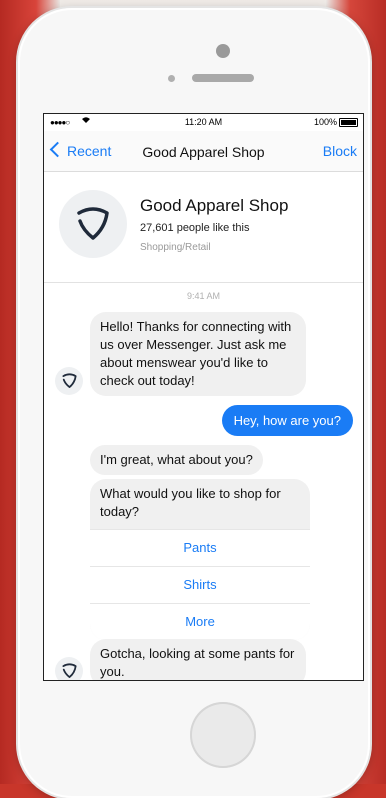 Image resolution: width=386 pixels, height=798 pixels. Describe the element at coordinates (198, 659) in the screenshot. I see `incoming-message-followup: Gotcha, looking at some pants for you.` at that location.